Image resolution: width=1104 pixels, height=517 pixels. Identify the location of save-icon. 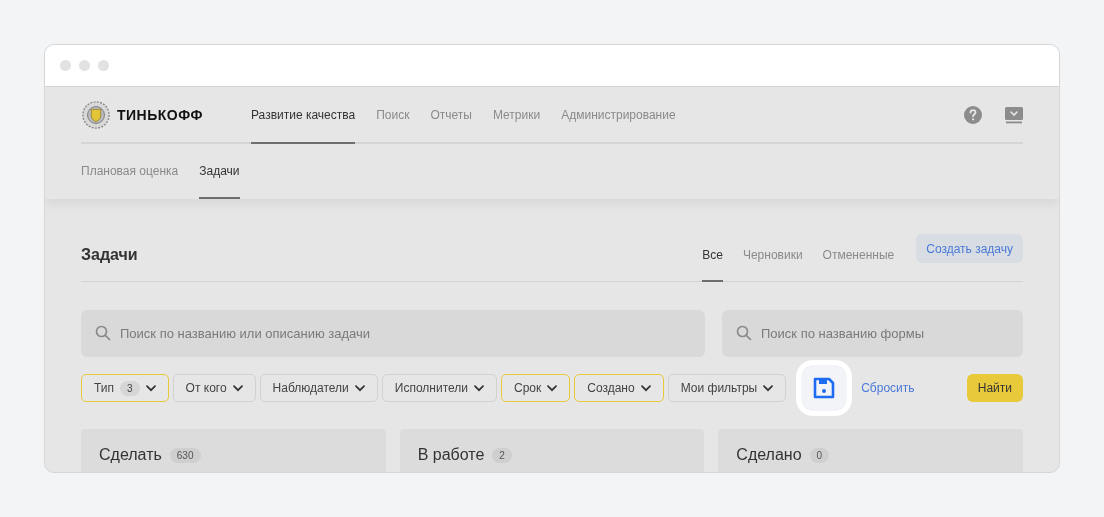
(824, 388).